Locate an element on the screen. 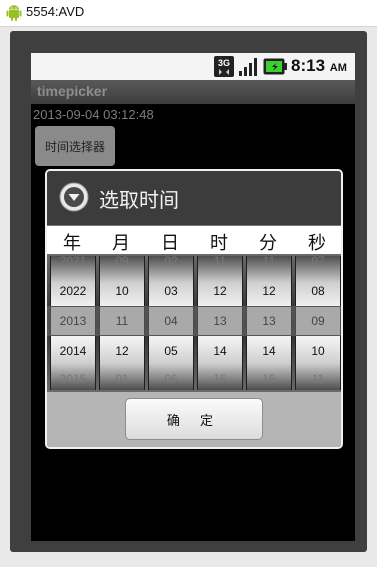 The image size is (377, 567). column-header-second: 秒 is located at coordinates (317, 243).